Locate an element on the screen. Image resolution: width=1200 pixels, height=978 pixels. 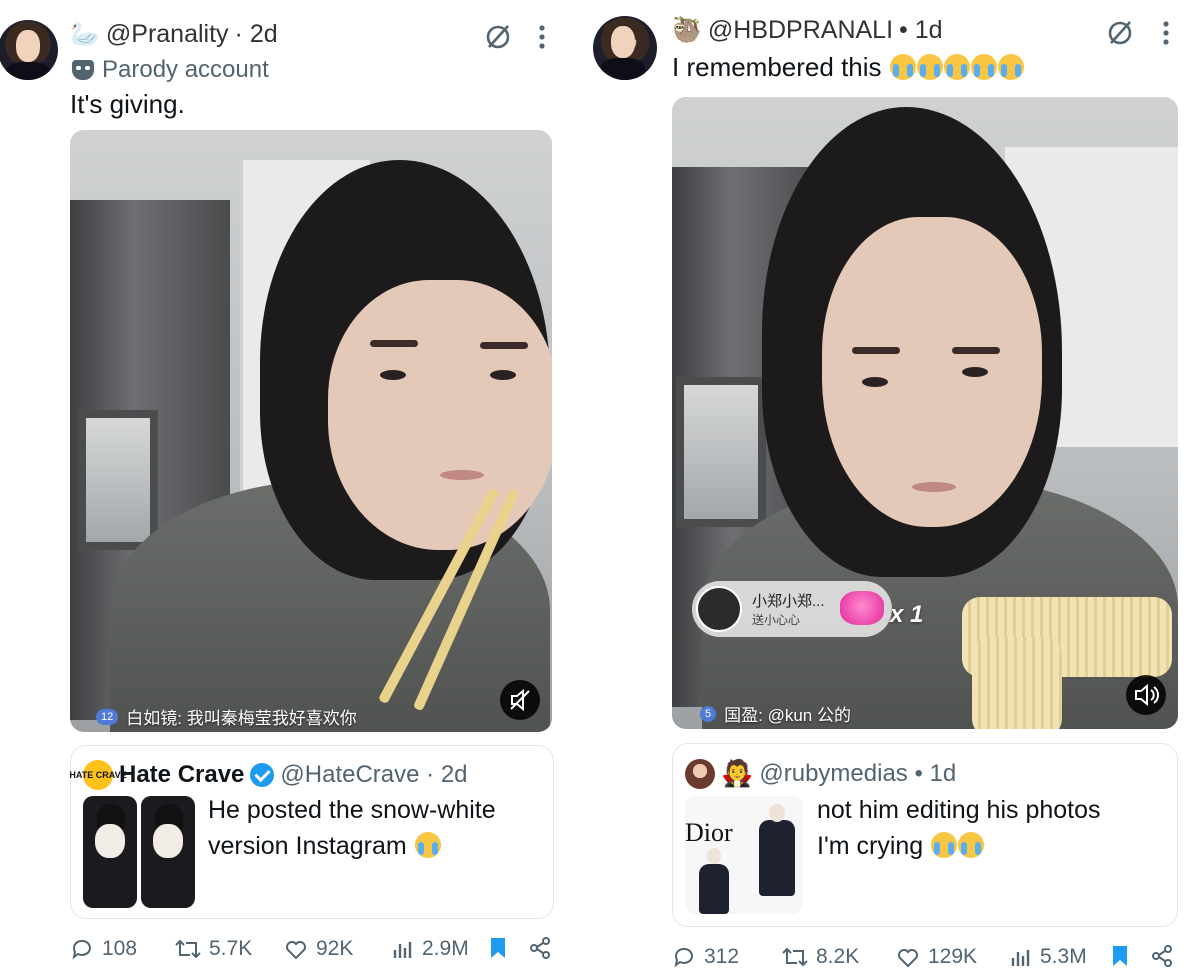
quoted-handle-time: @HateCrave · 2d is located at coordinates (373, 775).